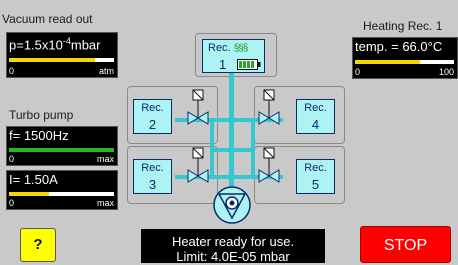 The height and width of the screenshot is (265, 458). What do you see at coordinates (105, 159) in the screenshot?
I see `turbo-freq-max: max` at bounding box center [105, 159].